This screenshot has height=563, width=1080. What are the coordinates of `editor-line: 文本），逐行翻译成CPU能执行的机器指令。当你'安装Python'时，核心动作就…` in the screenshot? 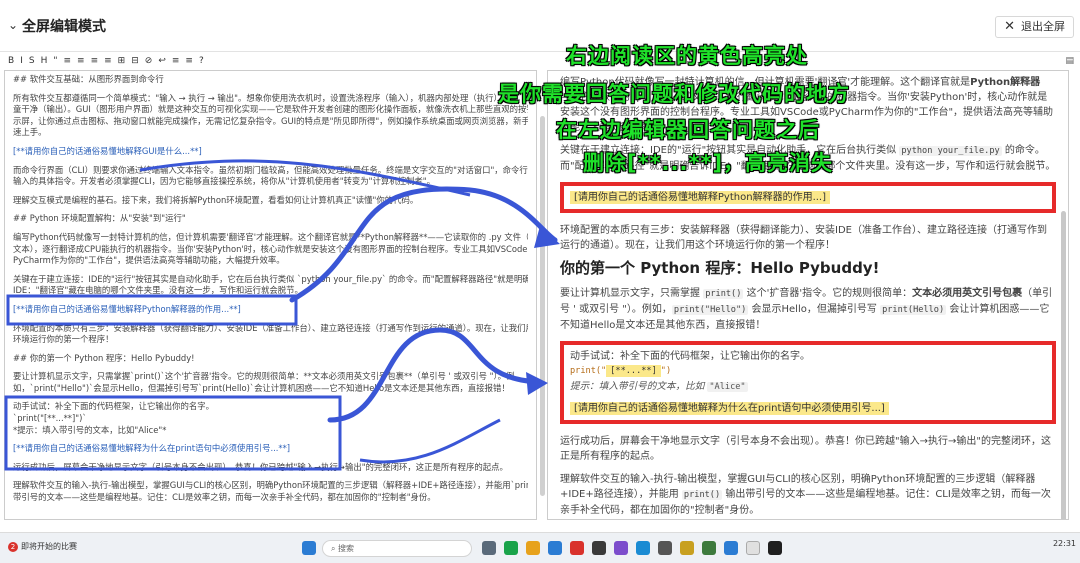 It's located at (270, 248).